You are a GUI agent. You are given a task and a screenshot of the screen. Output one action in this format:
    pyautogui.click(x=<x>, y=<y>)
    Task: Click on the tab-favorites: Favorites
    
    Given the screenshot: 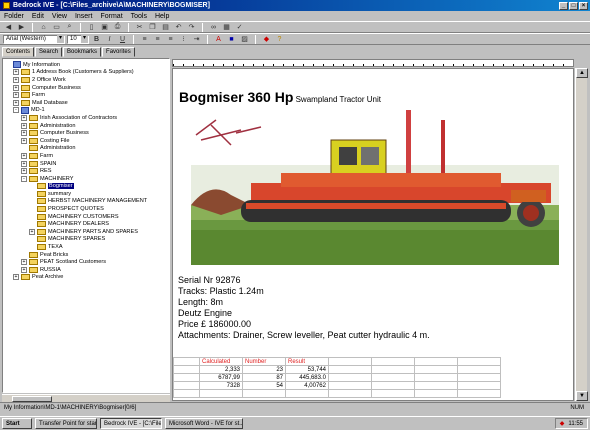 What is the action you would take?
    pyautogui.click(x=118, y=52)
    